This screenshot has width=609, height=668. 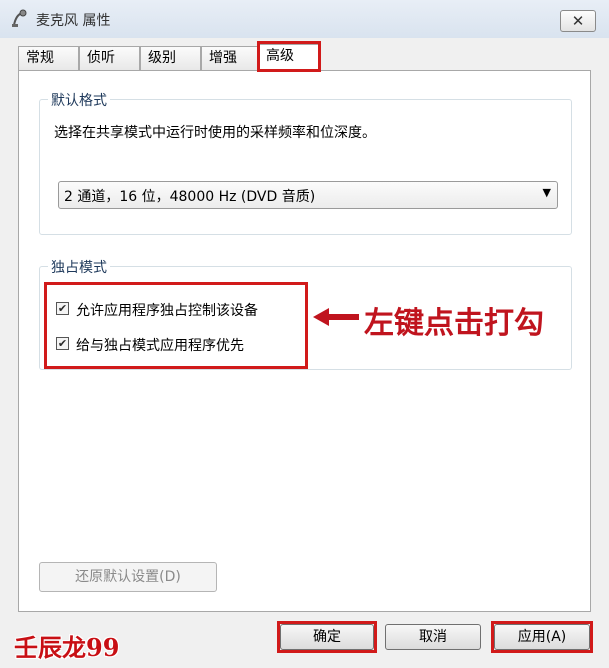 What do you see at coordinates (304, 19) in the screenshot?
I see `title-bar: 麦克风 属性 ✕` at bounding box center [304, 19].